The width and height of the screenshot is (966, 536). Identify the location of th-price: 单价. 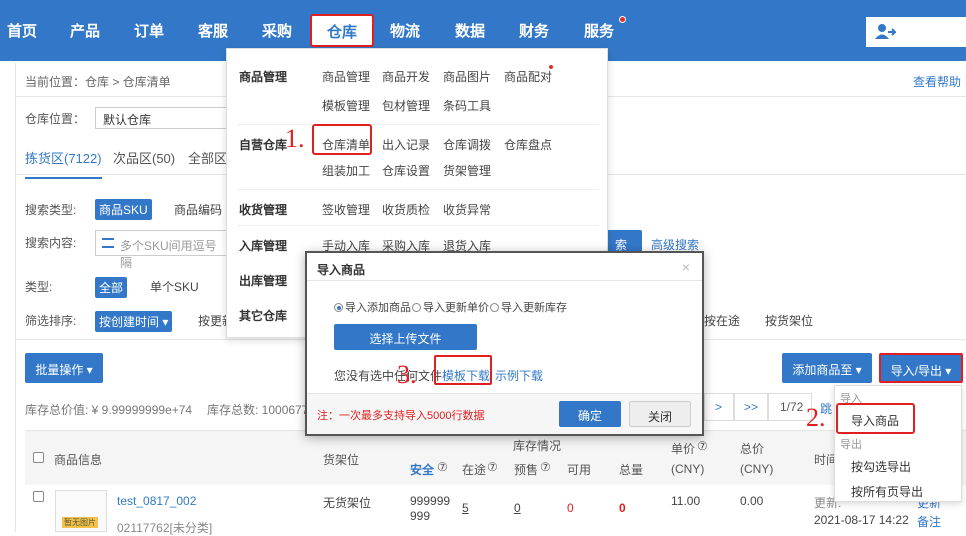
(683, 449).